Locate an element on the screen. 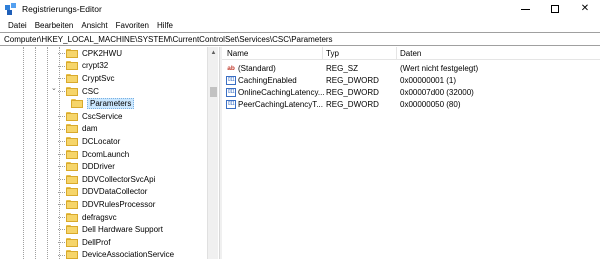 This screenshot has width=600, height=259. tree-item: DDVRulesProcessor is located at coordinates (106, 204).